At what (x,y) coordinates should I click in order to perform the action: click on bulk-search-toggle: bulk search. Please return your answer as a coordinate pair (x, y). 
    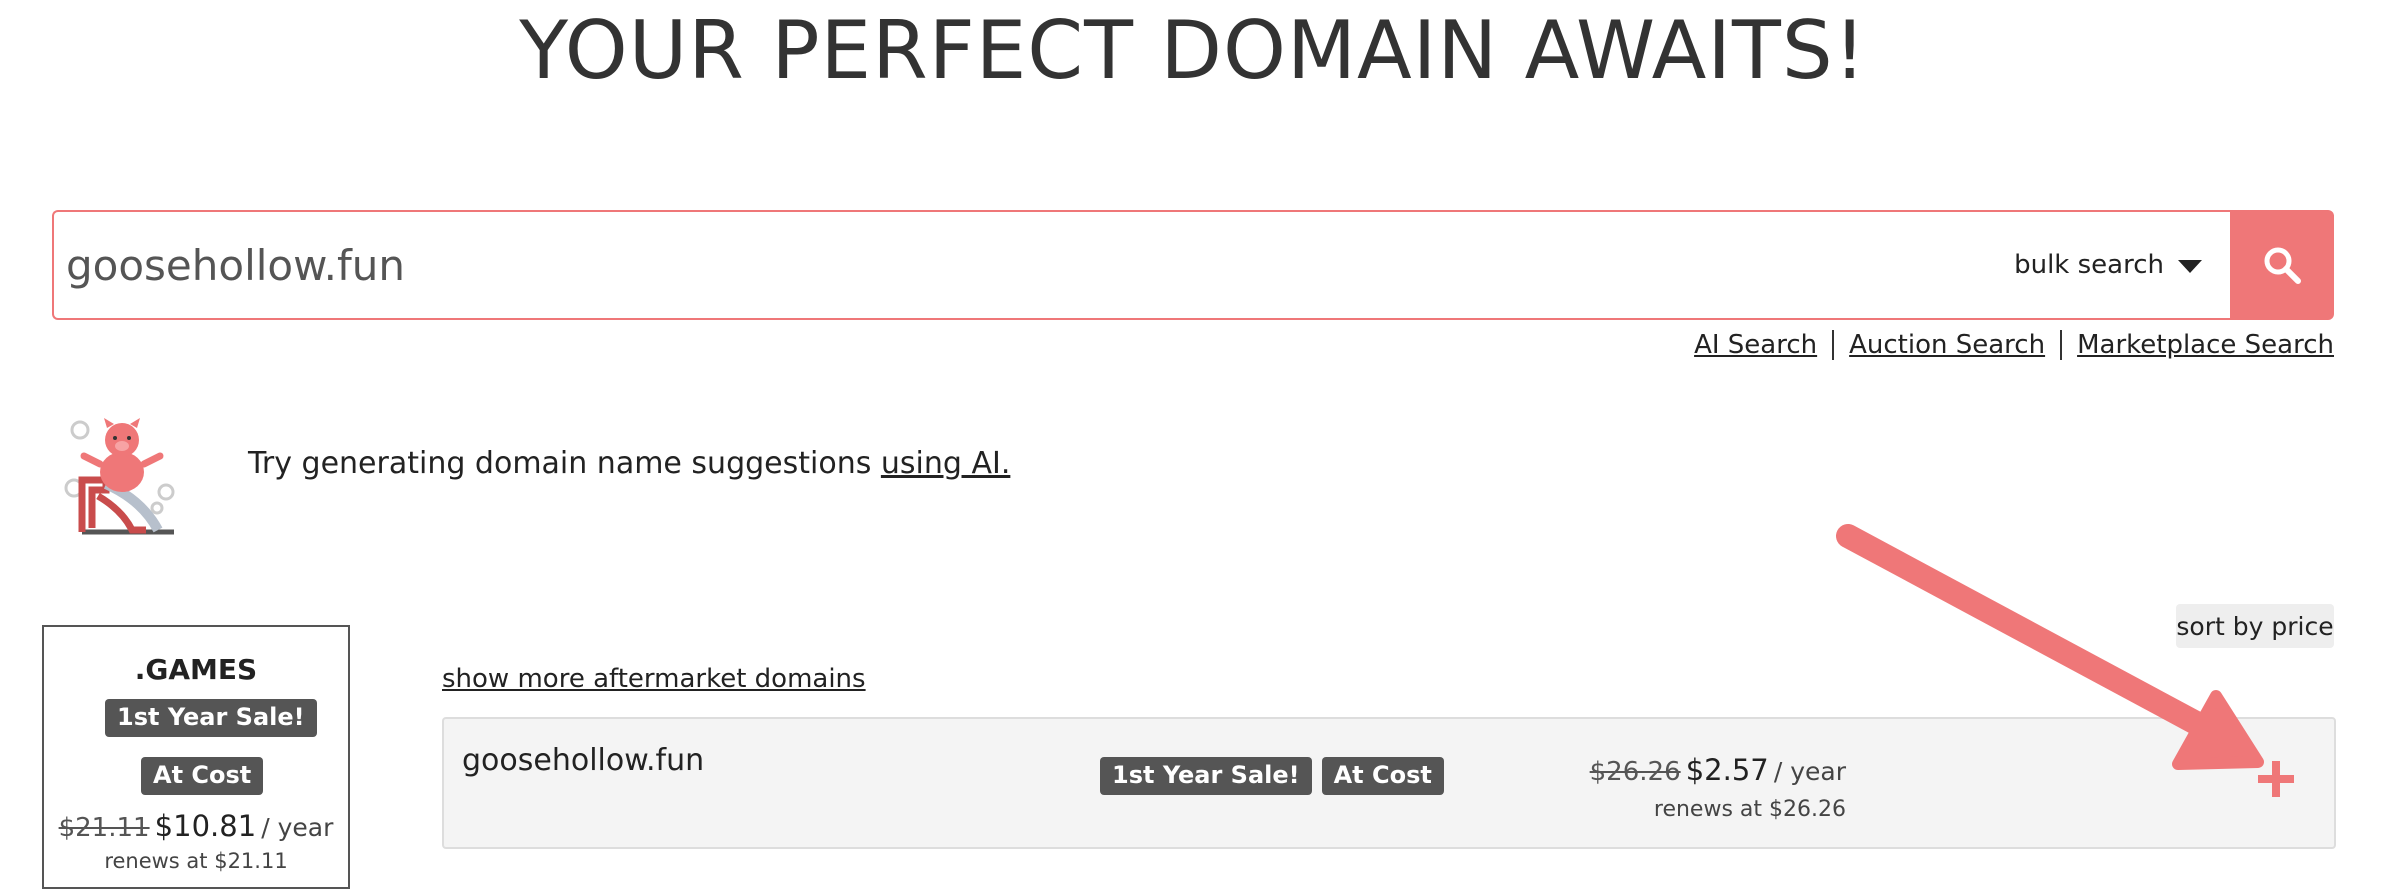
    Looking at the image, I should click on (2108, 265).